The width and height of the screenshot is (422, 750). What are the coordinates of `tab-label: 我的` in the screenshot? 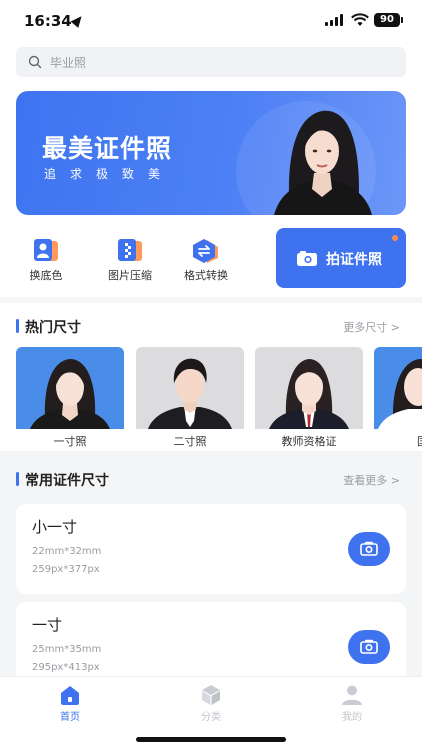 It's located at (352, 717).